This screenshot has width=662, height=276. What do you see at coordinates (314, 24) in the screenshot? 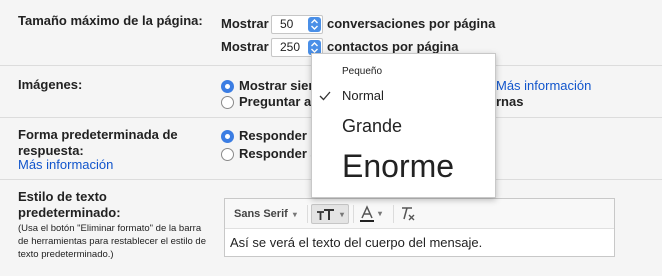
I see `updown-arrows-icon` at bounding box center [314, 24].